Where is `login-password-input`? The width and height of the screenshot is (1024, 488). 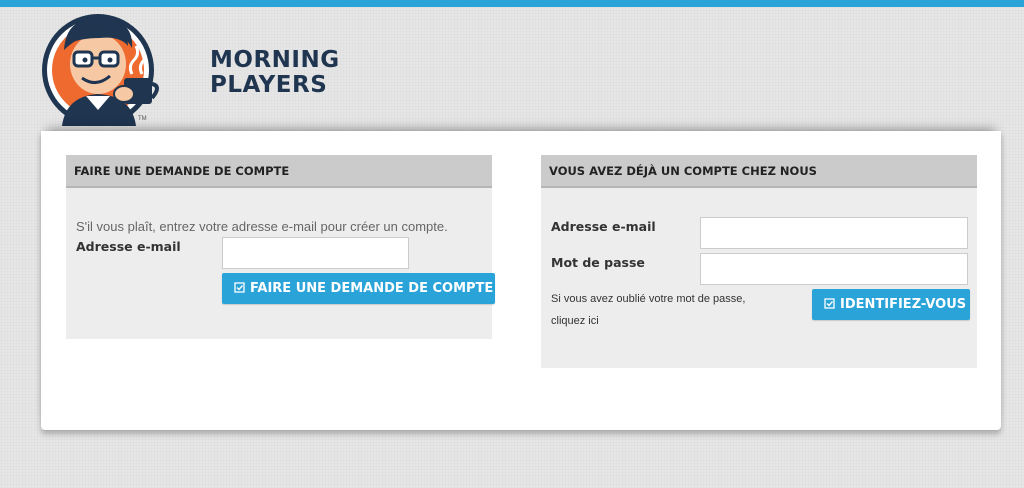 login-password-input is located at coordinates (834, 269).